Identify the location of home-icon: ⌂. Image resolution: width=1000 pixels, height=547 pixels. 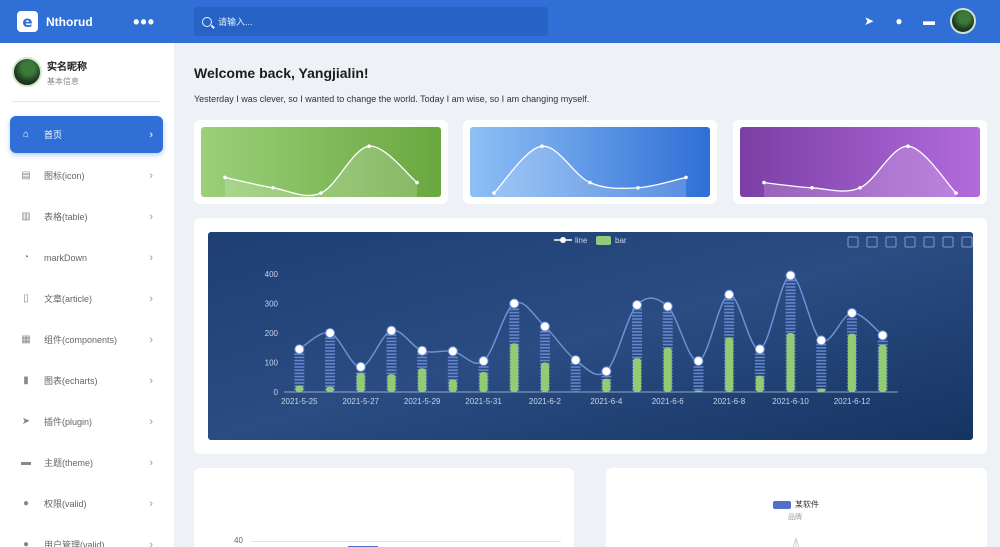
(26, 134).